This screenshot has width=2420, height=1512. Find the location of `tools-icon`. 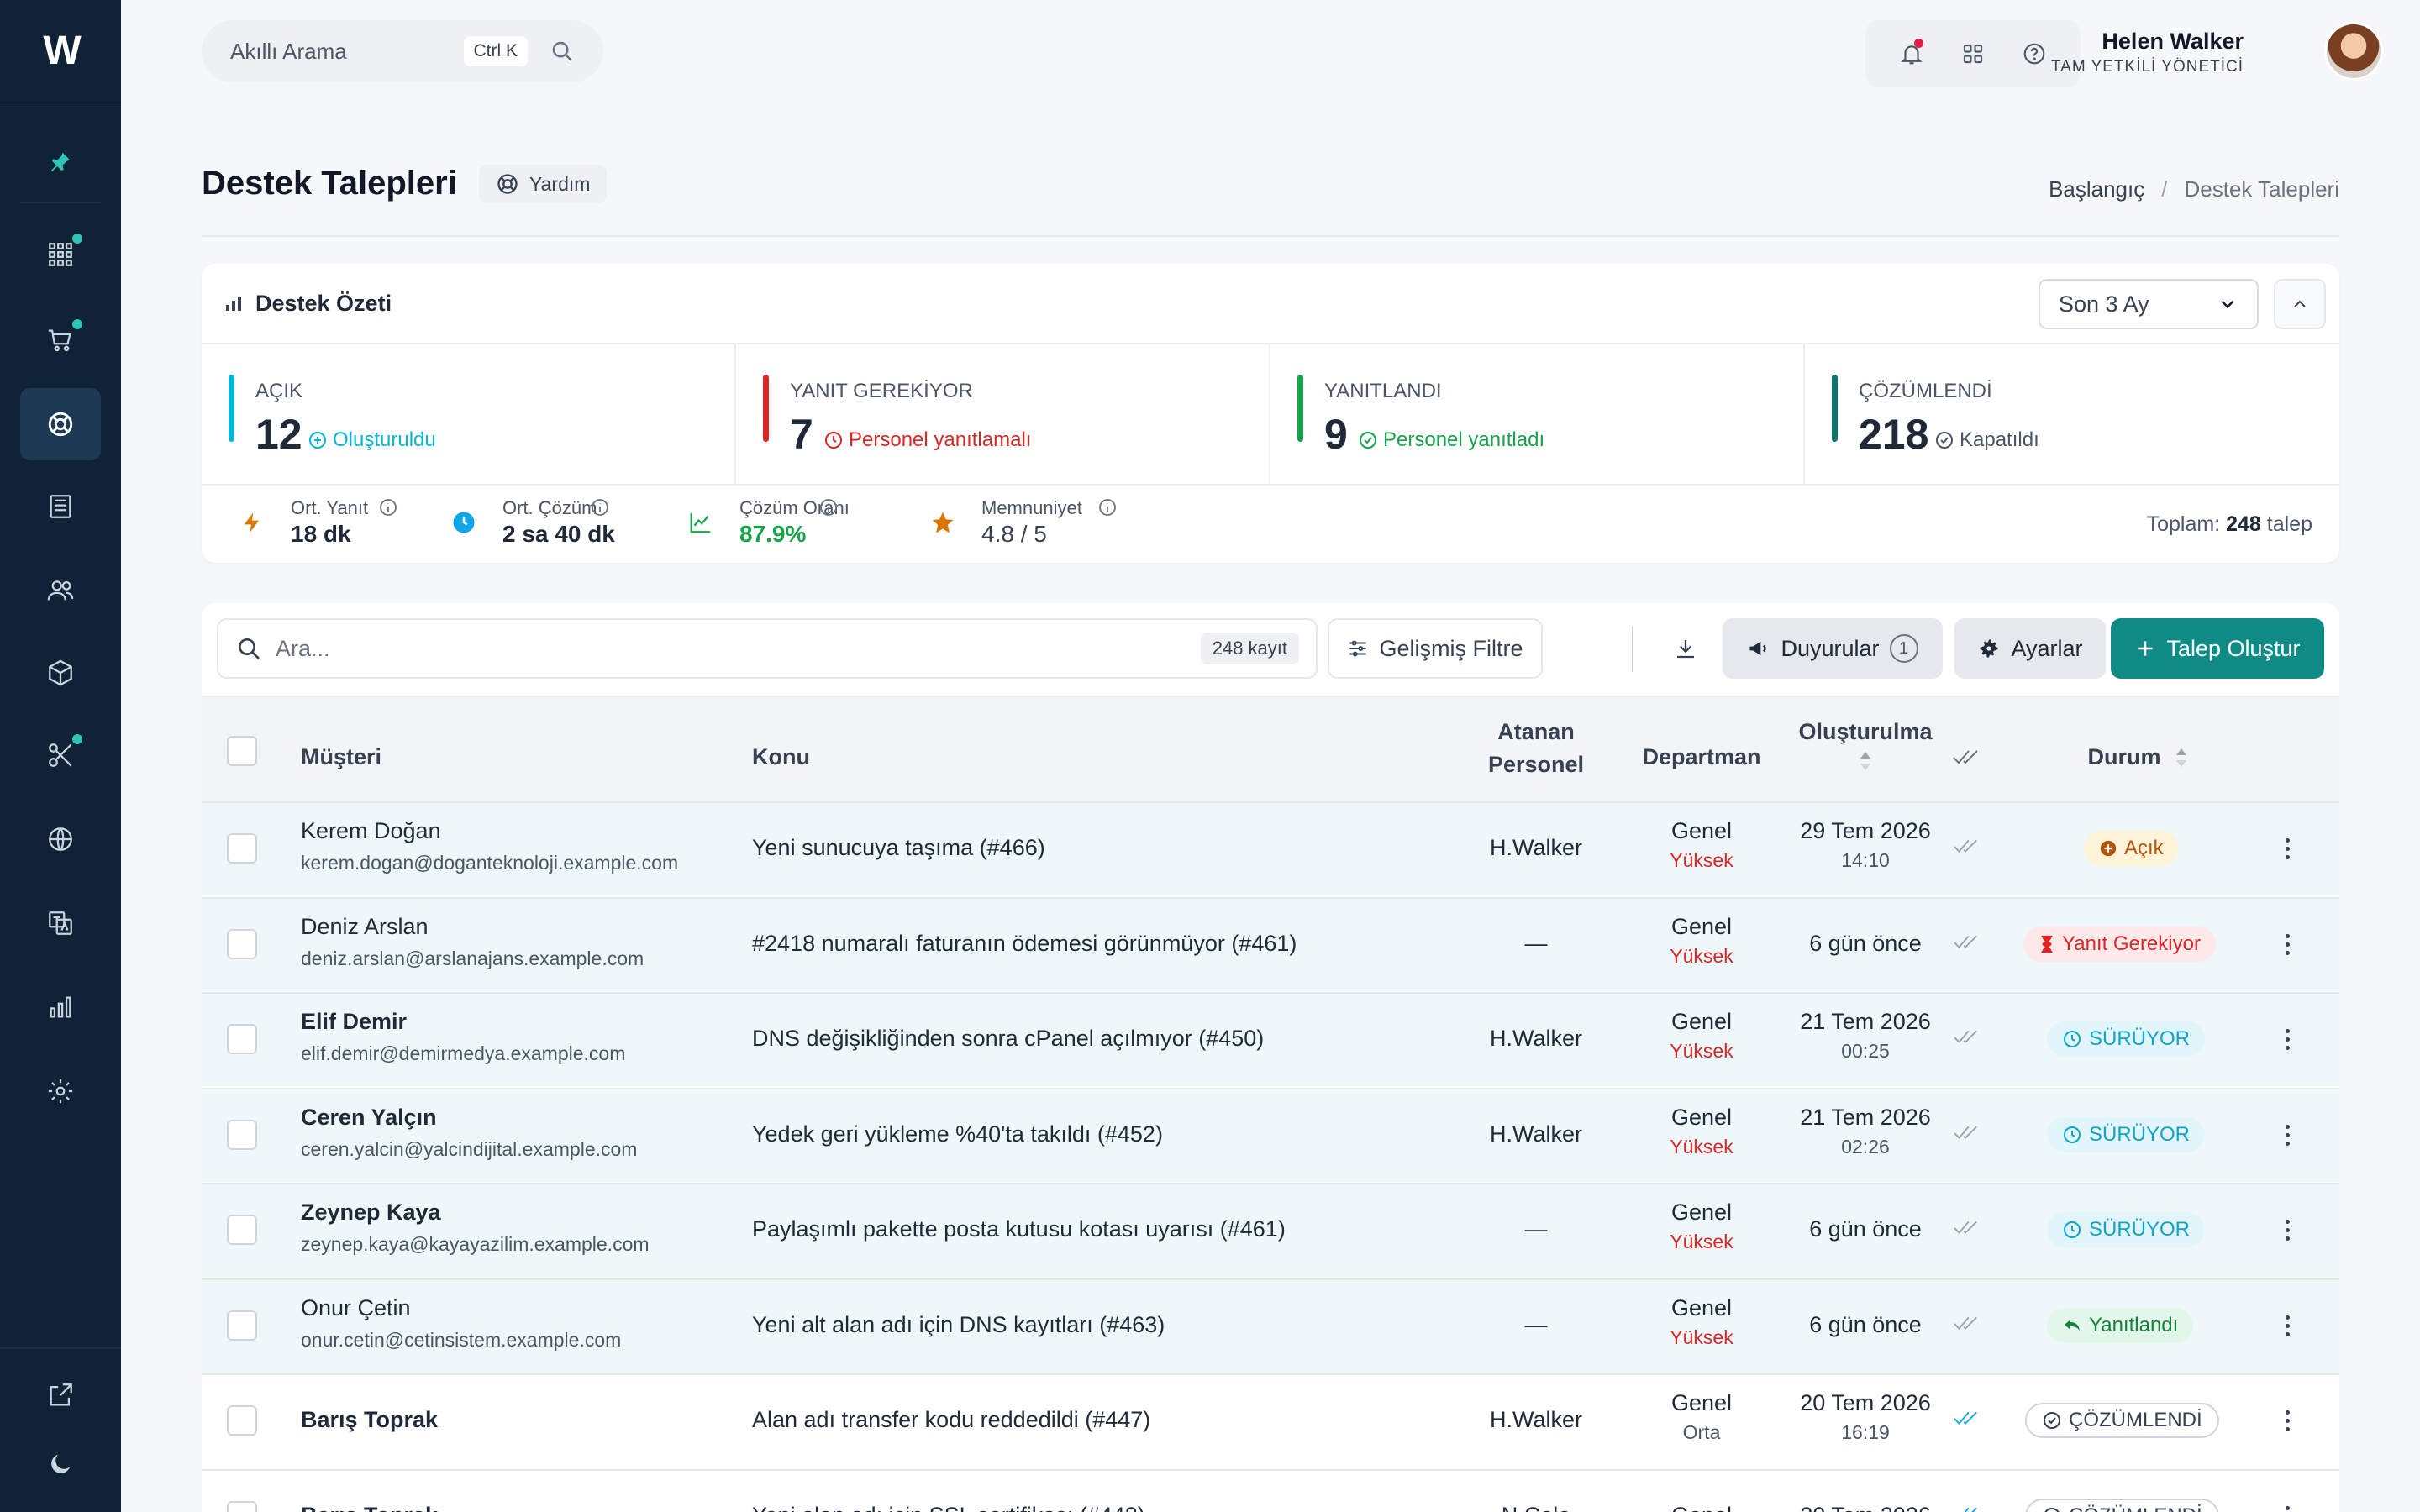

tools-icon is located at coordinates (60, 755).